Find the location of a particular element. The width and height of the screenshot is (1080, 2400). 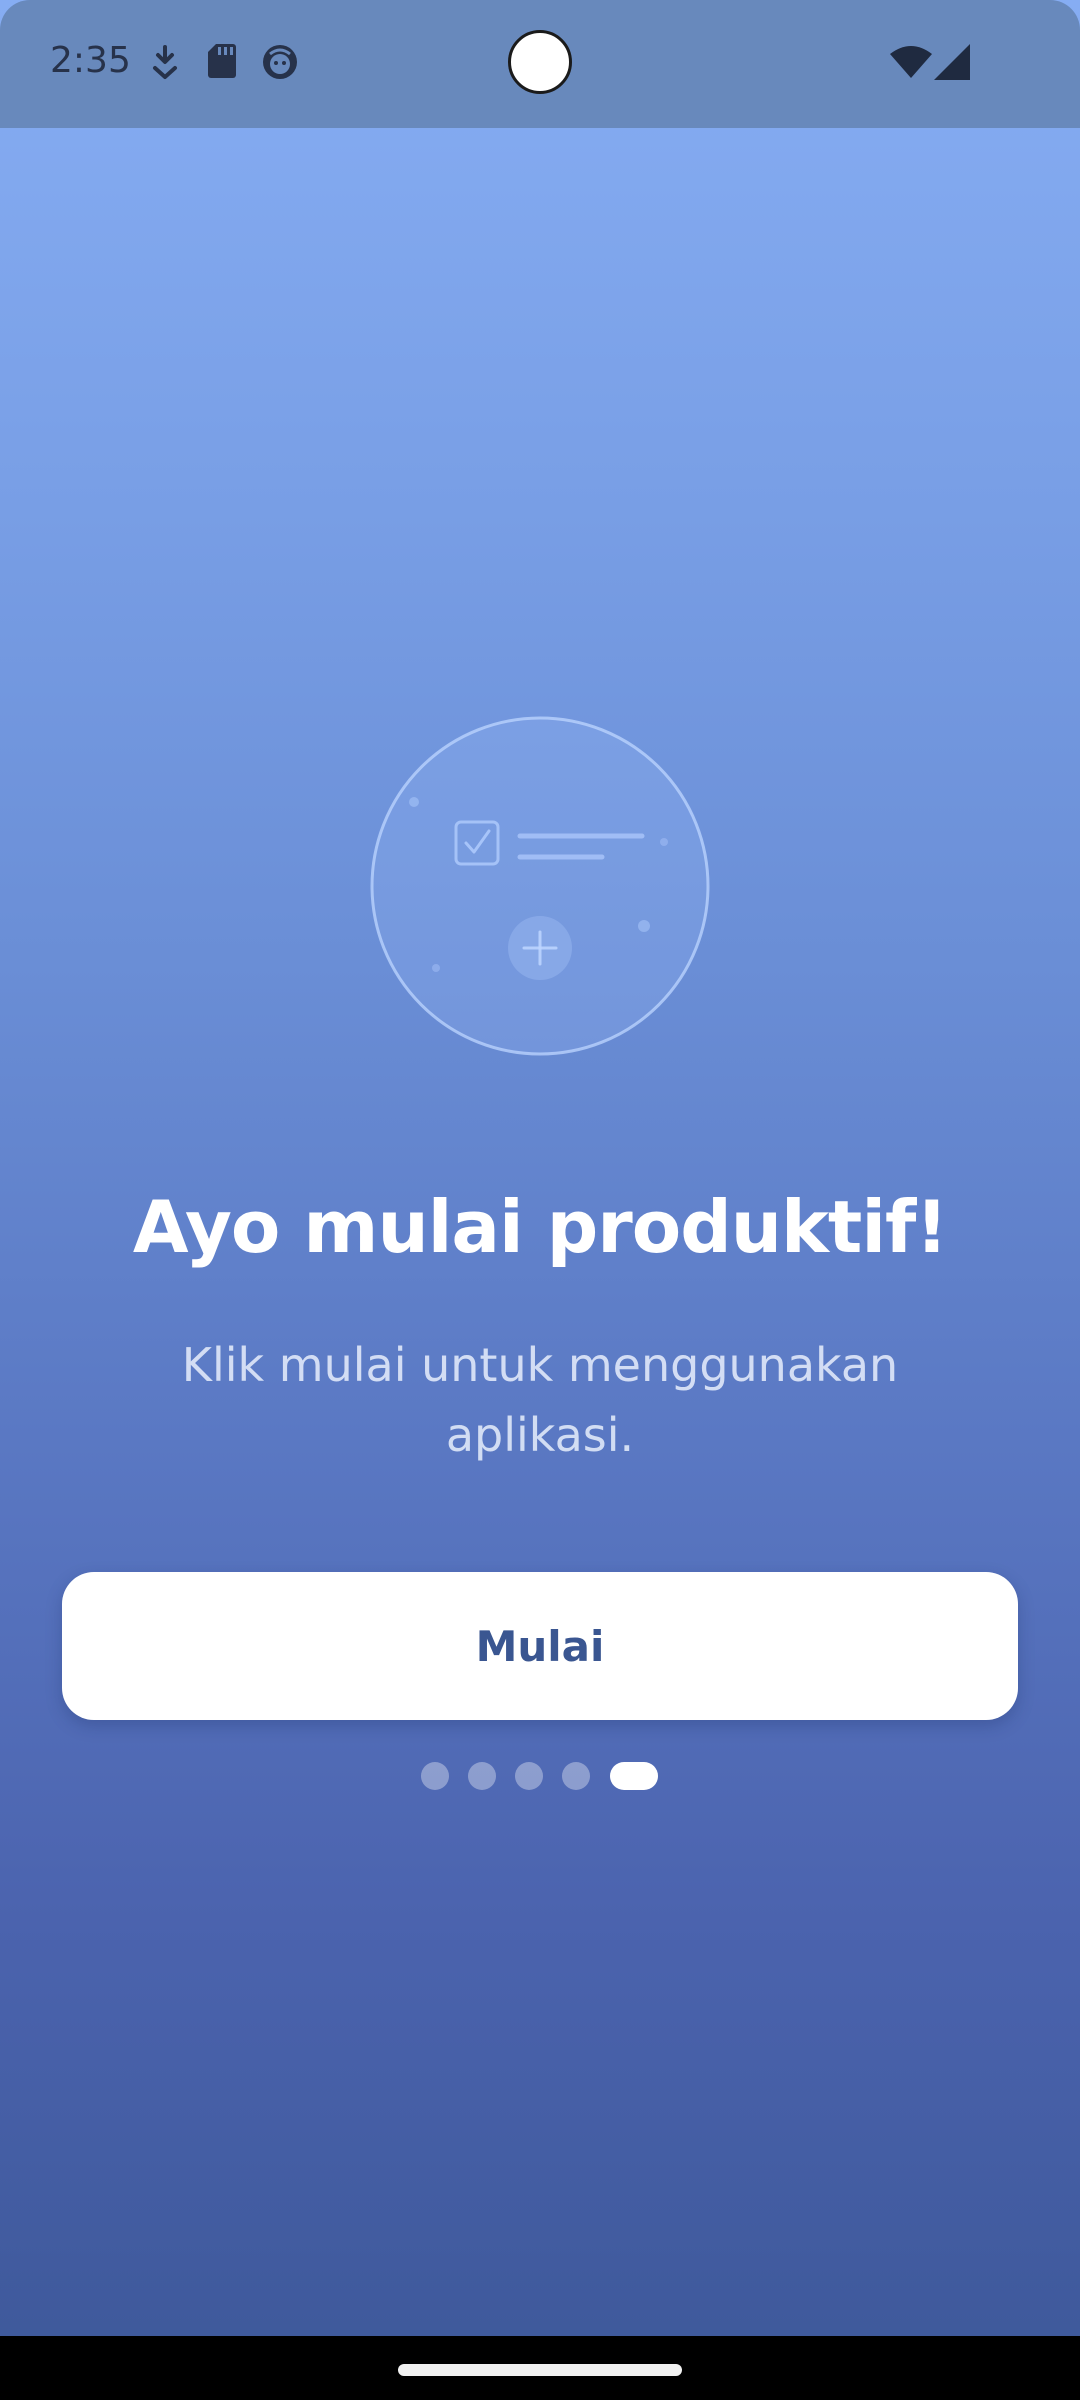

start-button: Mulai is located at coordinates (540, 1646).